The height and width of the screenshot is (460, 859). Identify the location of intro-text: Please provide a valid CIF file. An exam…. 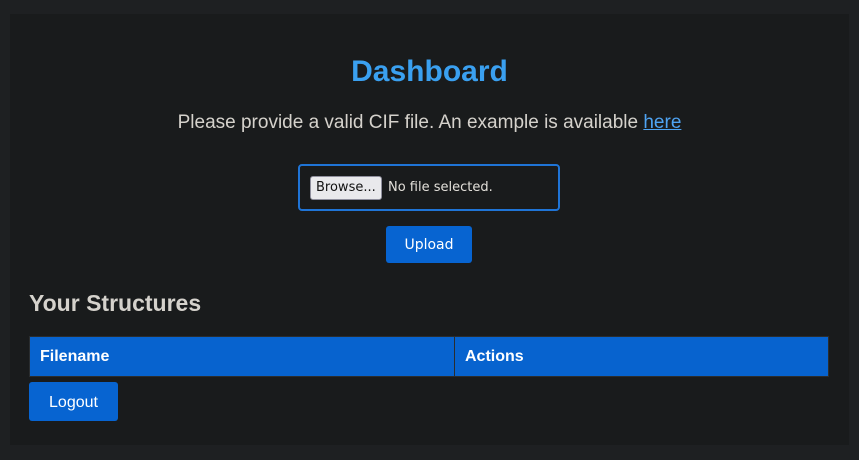
(429, 123).